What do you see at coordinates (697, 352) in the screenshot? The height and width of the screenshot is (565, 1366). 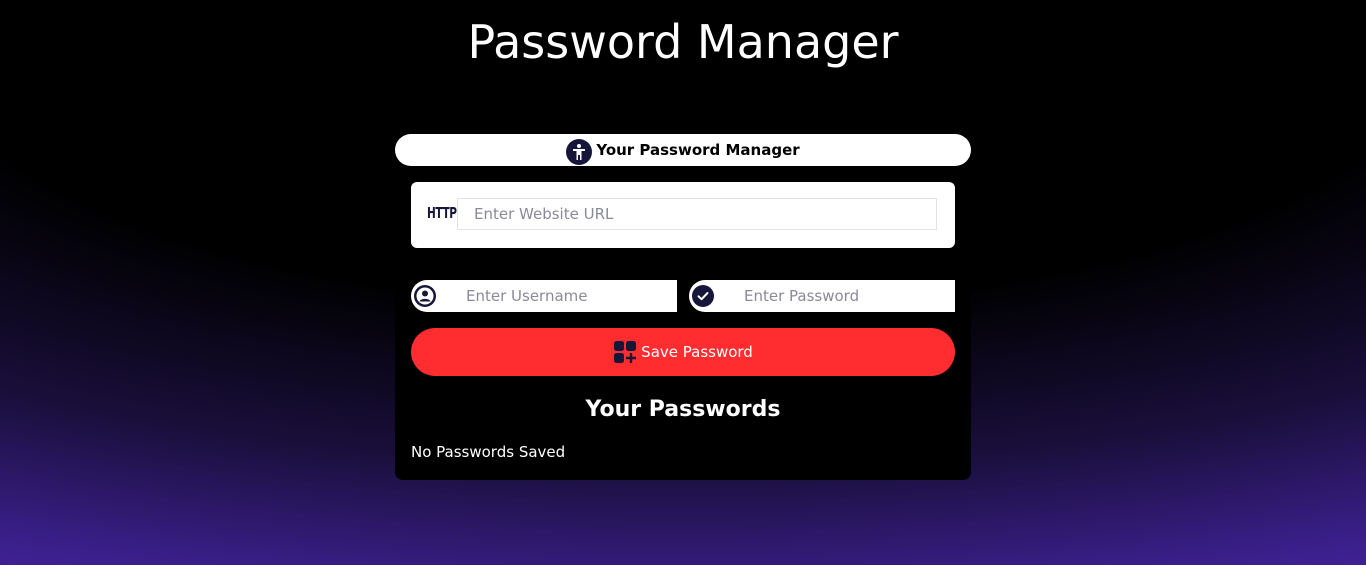 I see `save-password-label: Save Password` at bounding box center [697, 352].